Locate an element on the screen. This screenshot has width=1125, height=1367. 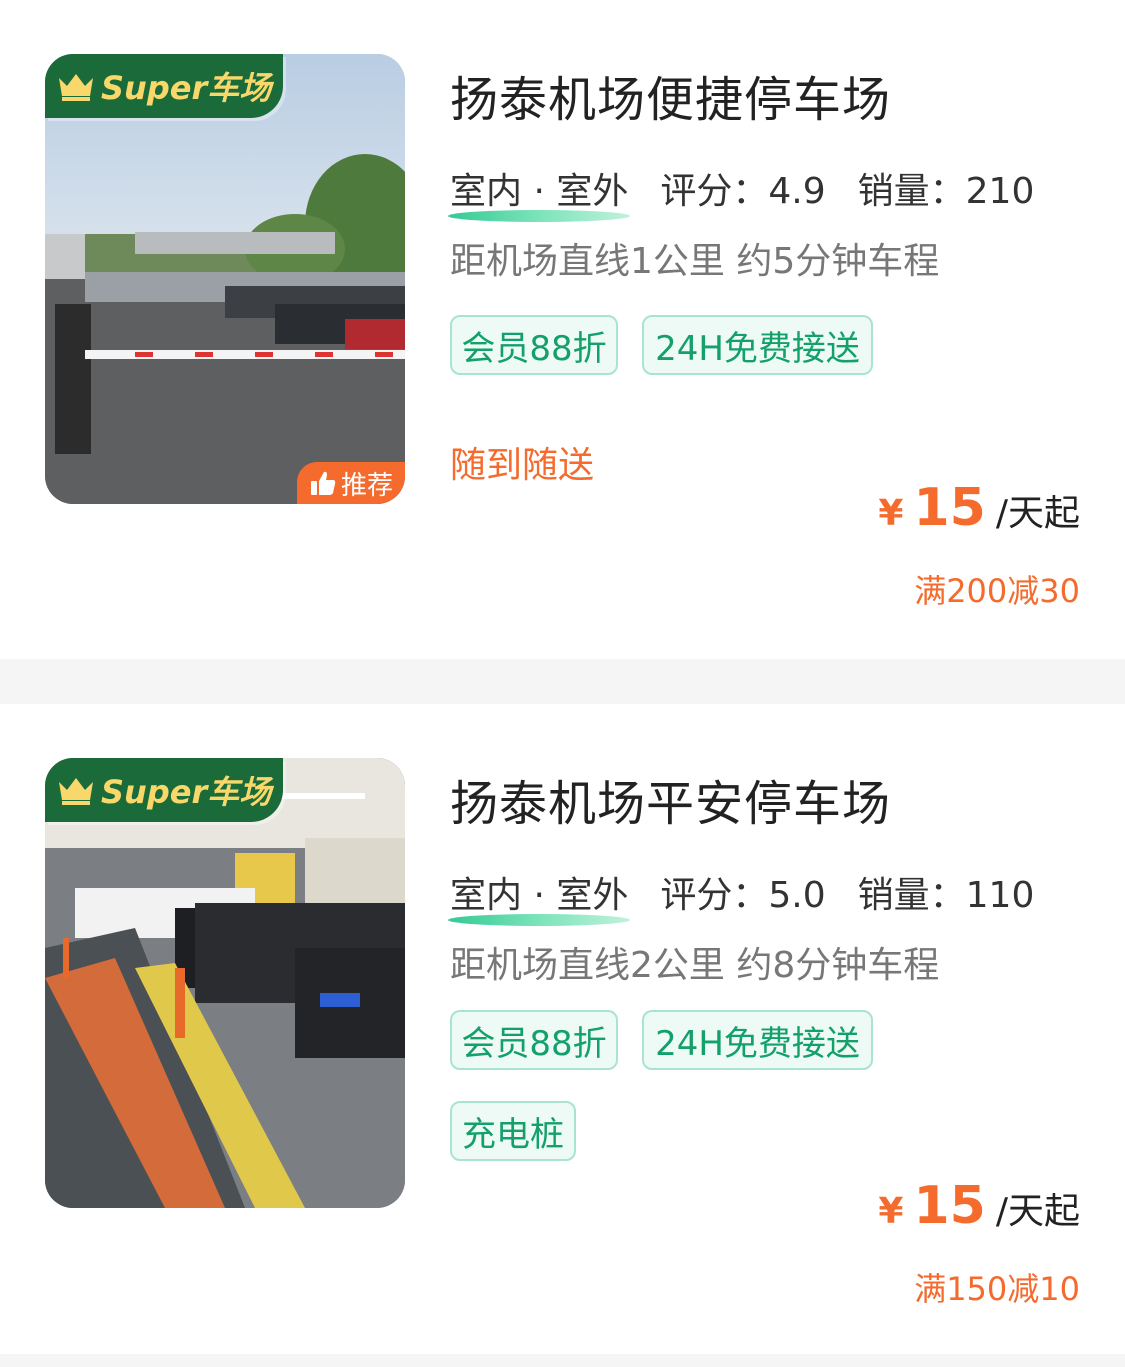
indoor-garage-image is located at coordinates (225, 983).